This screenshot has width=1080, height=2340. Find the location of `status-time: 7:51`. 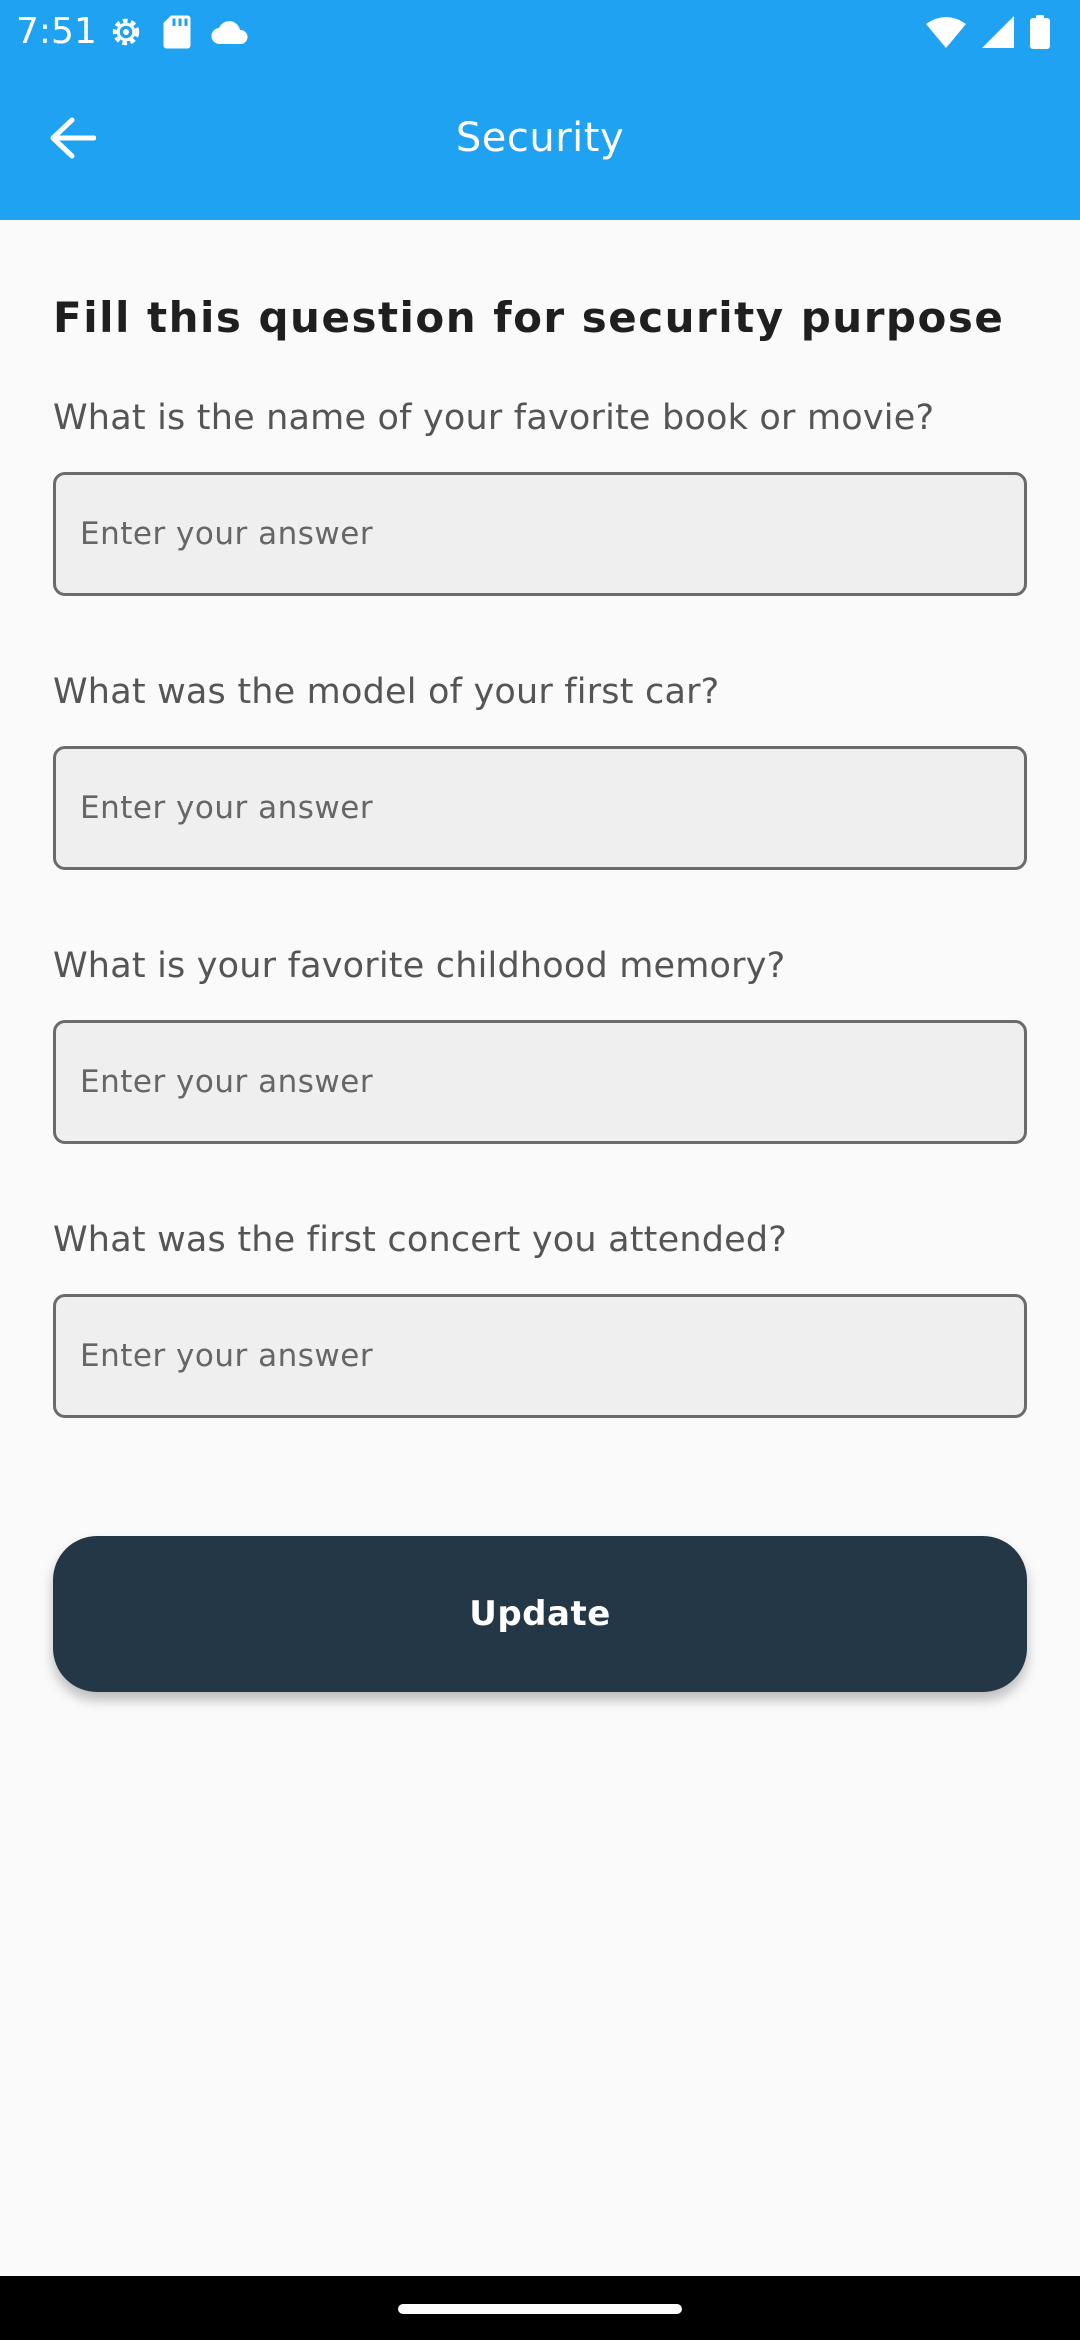

status-time: 7:51 is located at coordinates (56, 31).